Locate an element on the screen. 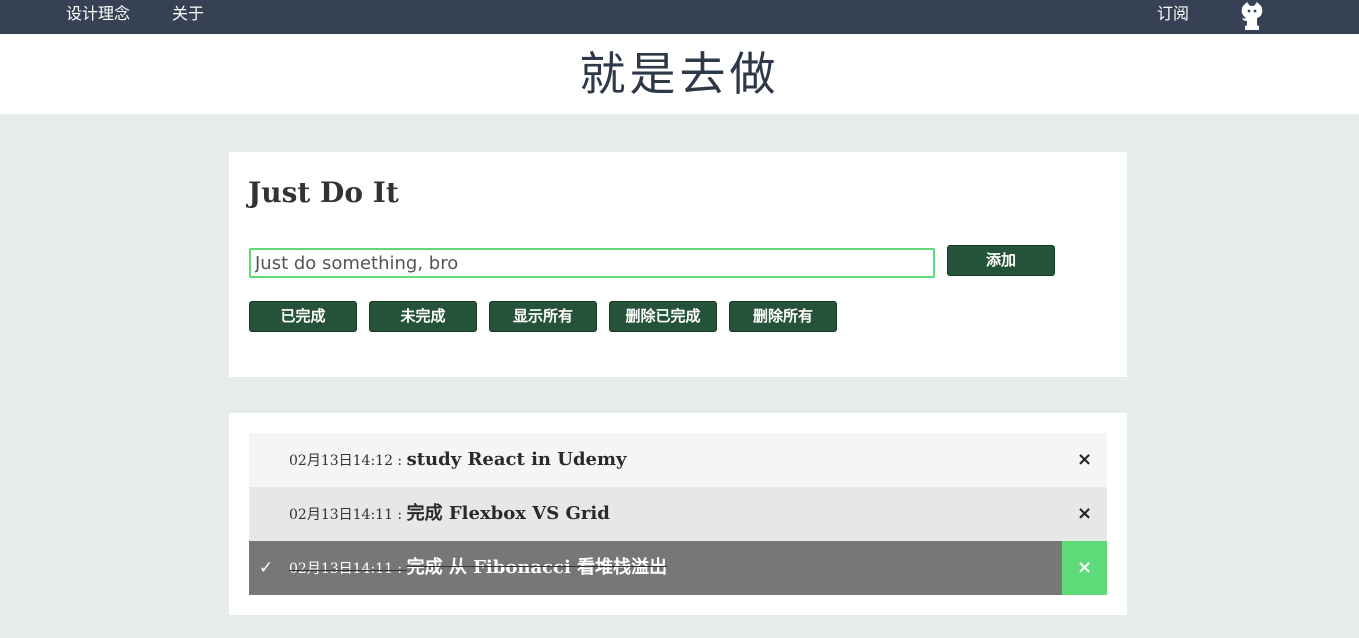 The height and width of the screenshot is (638, 1359). todo-item: 02月13日14:12 : study React in Udemy × is located at coordinates (678, 460).